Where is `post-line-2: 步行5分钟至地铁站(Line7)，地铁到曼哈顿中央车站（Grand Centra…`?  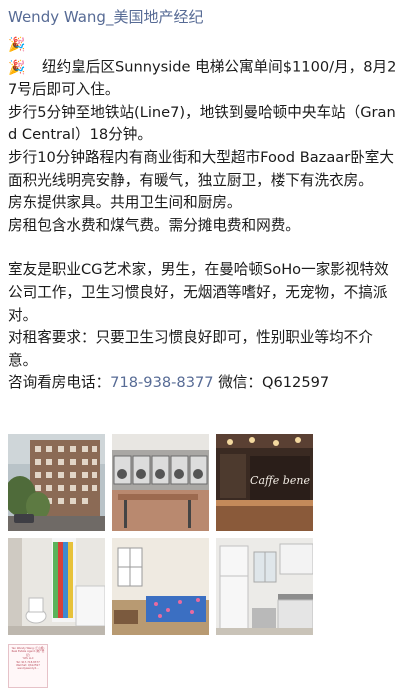
post-line-2: 步行5分钟至地铁站(Line7)，地铁到曼哈顿中央车站（Grand Centra… is located at coordinates (202, 123).